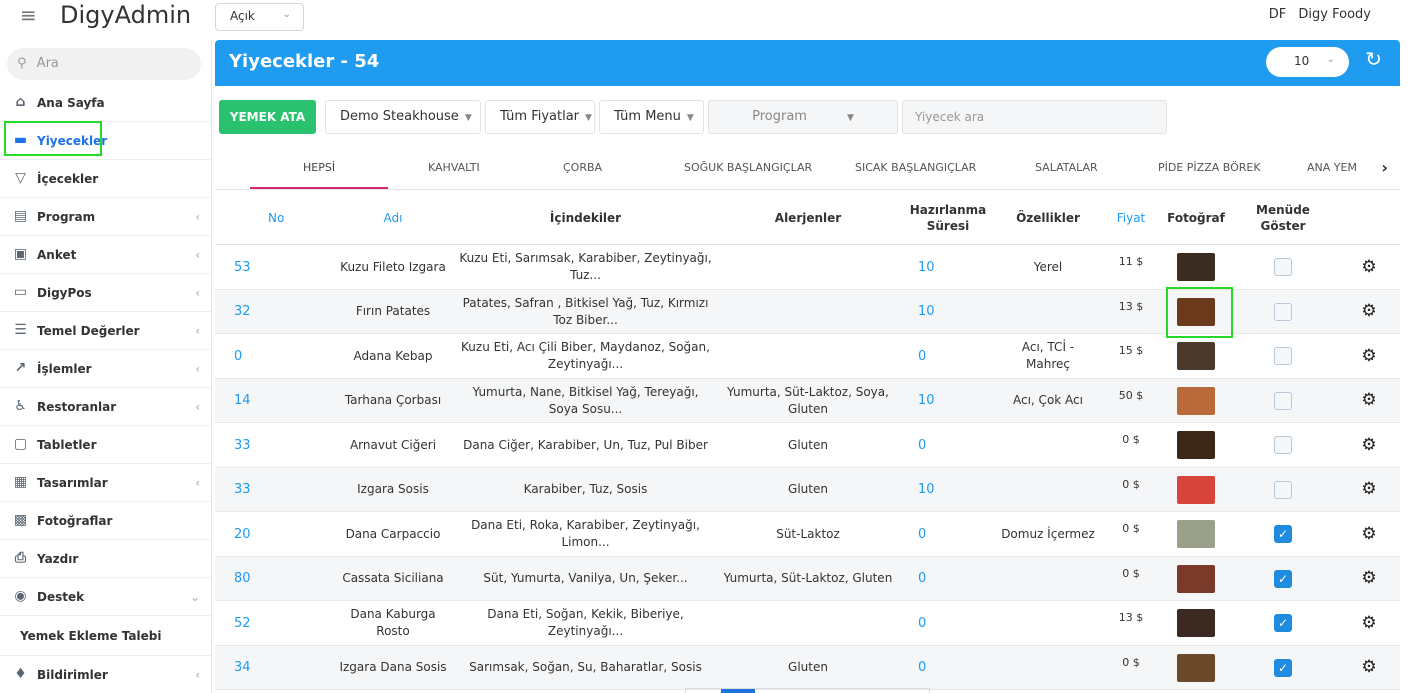 The height and width of the screenshot is (693, 1419). Describe the element at coordinates (106, 369) in the screenshot. I see `sidebar-item-7: ↗ İşlemler ‹` at that location.